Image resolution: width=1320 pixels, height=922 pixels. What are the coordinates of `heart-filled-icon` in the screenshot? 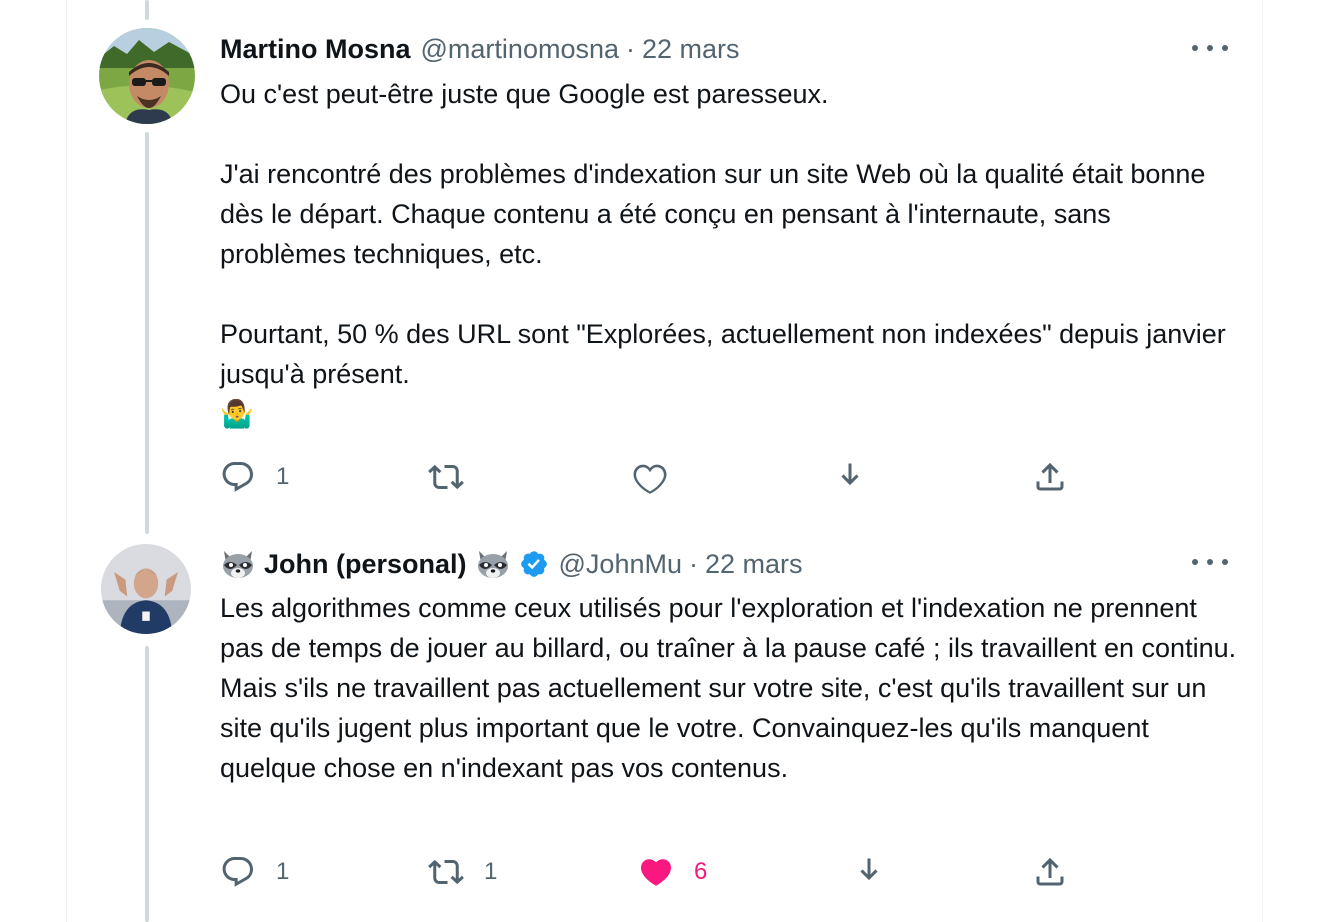 It's located at (656, 872).